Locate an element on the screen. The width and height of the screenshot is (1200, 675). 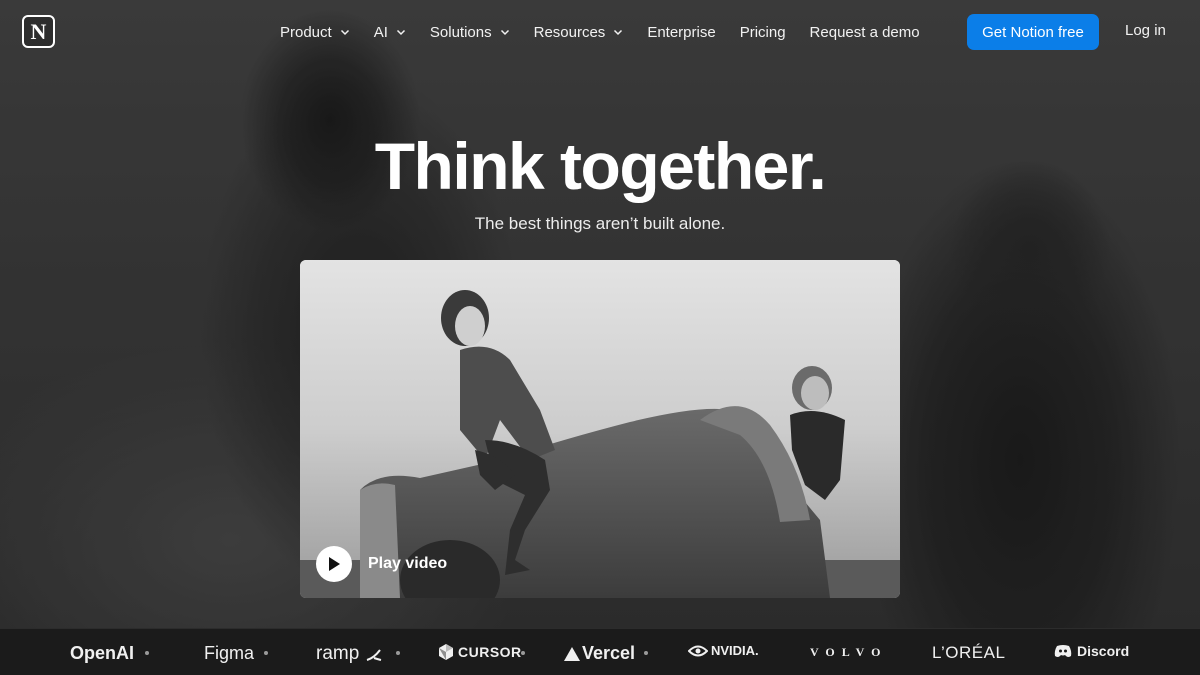
play-button is located at coordinates (334, 564).